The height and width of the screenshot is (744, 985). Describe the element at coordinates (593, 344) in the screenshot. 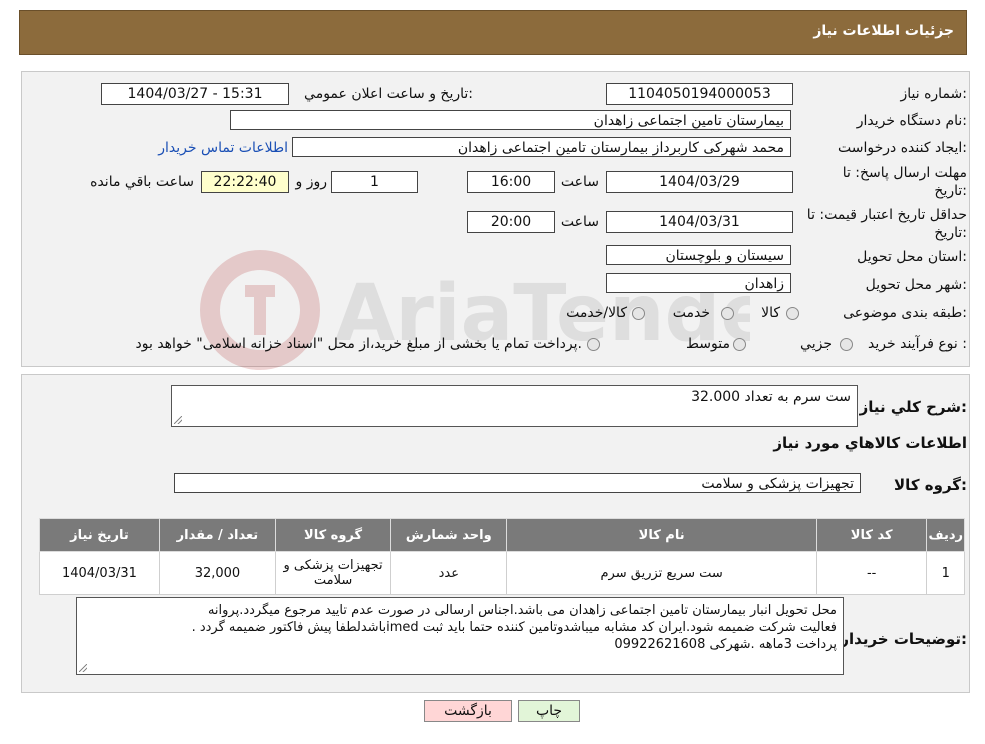

I see `treasury-note-radio` at that location.